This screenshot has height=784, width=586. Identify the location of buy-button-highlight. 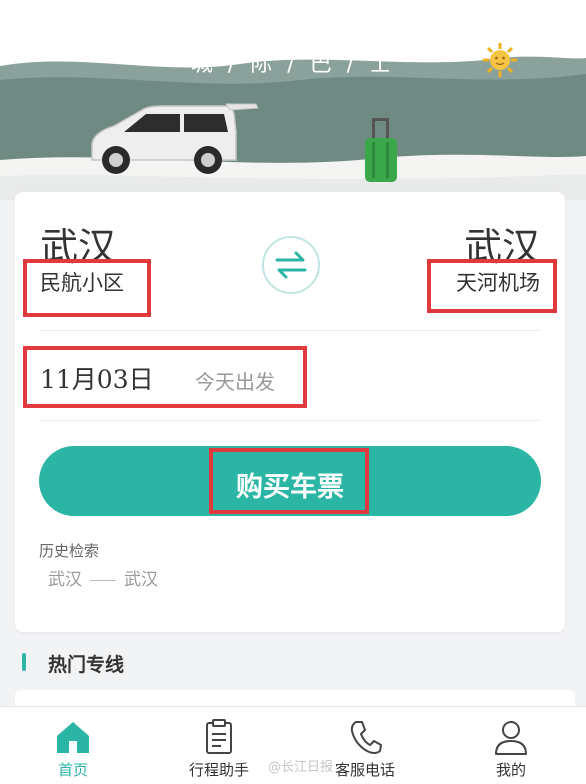
(289, 481).